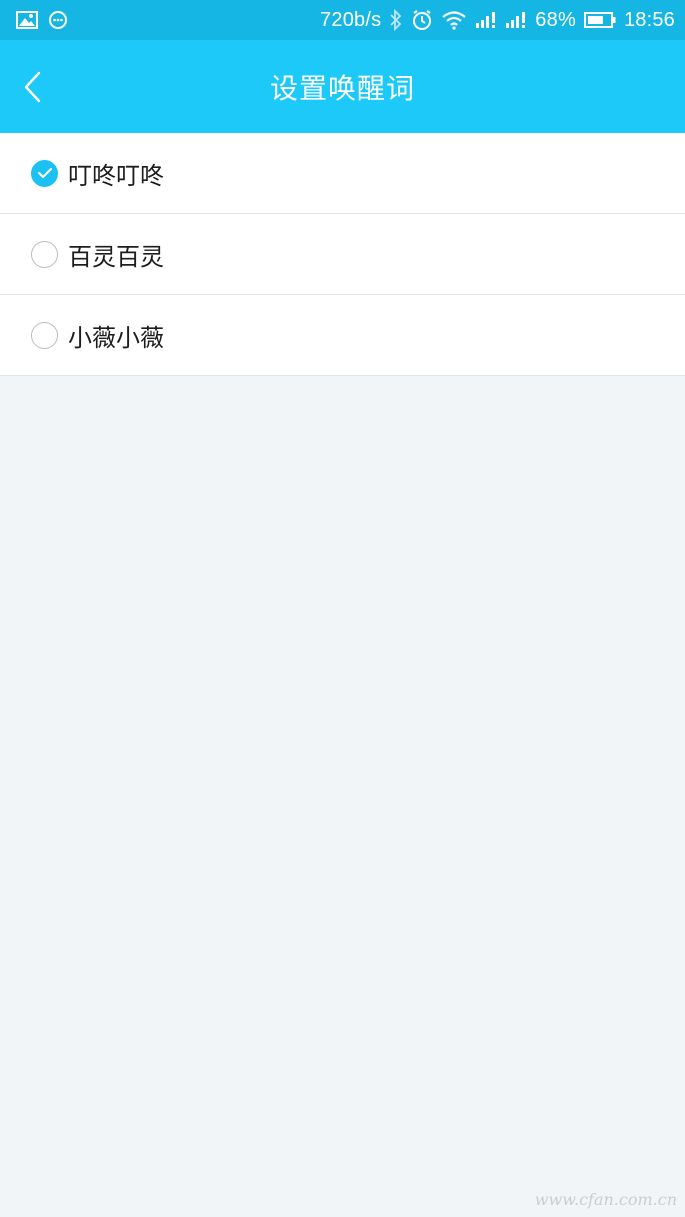 Image resolution: width=685 pixels, height=1217 pixels. Describe the element at coordinates (516, 20) in the screenshot. I see `signal-2-icon` at that location.